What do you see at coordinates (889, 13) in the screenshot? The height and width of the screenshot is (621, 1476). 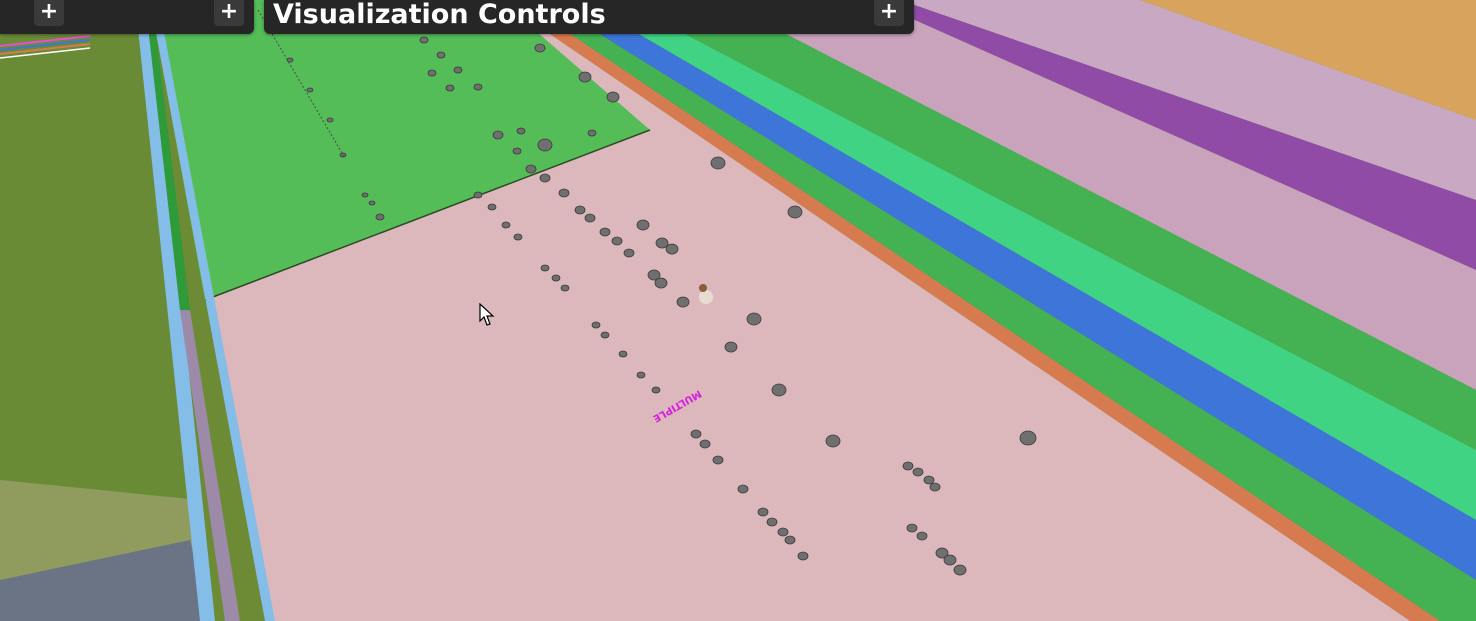 I see `add-button-visualization: +` at bounding box center [889, 13].